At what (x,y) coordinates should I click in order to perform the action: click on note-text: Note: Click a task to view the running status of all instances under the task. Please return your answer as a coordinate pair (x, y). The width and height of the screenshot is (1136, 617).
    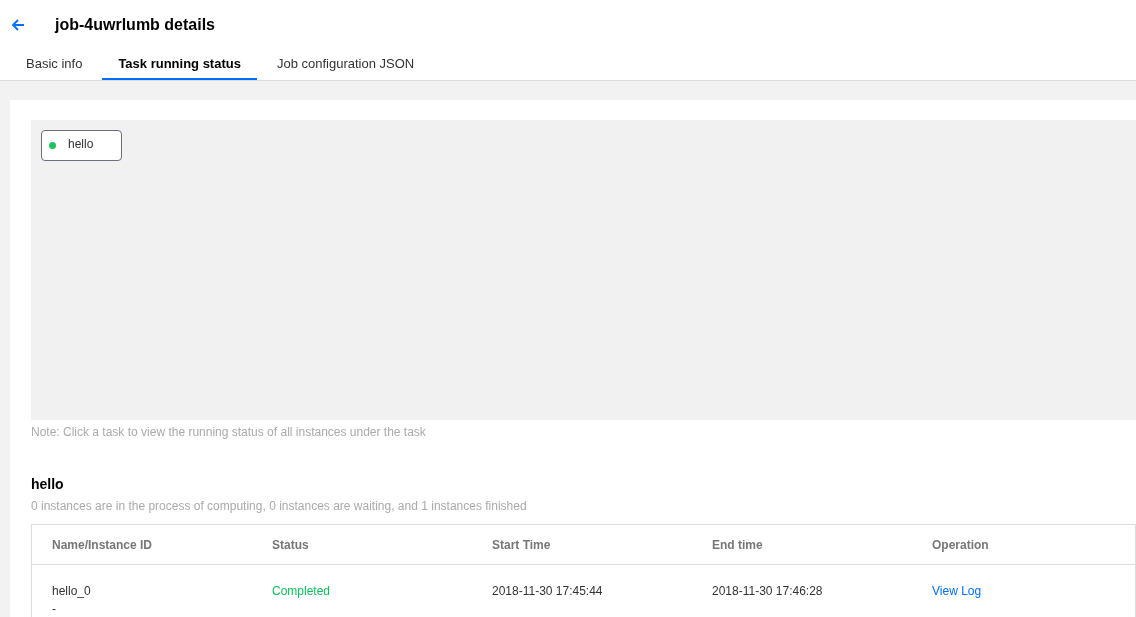
    Looking at the image, I should click on (229, 432).